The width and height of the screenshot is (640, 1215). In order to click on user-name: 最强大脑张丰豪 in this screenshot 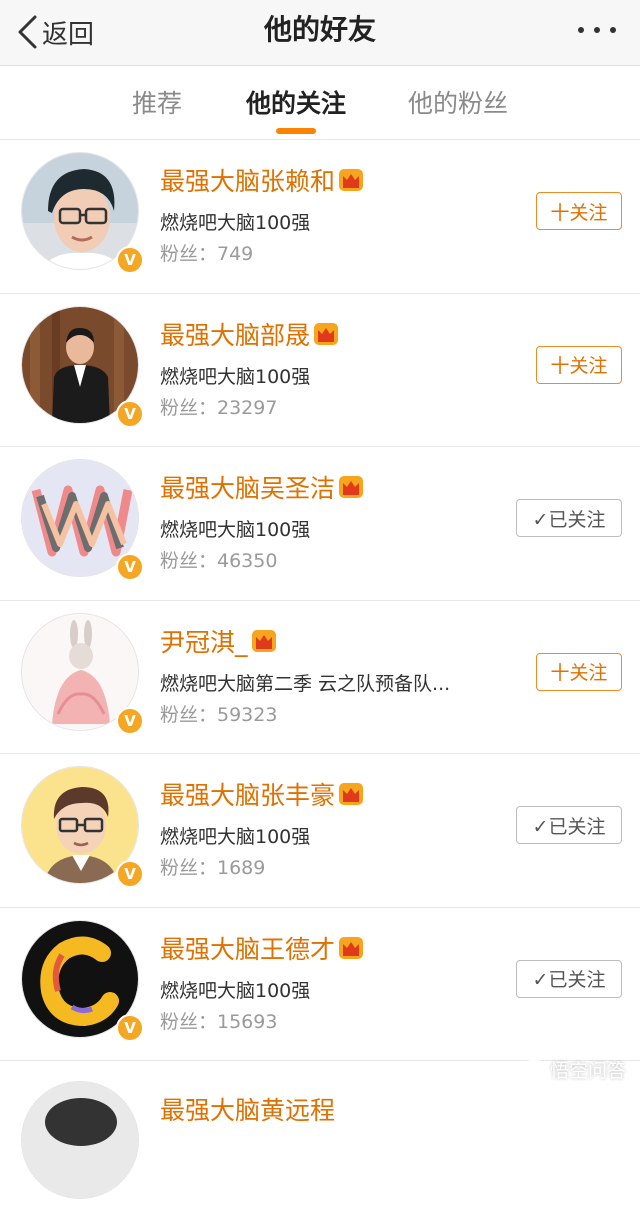, I will do `click(262, 794)`.